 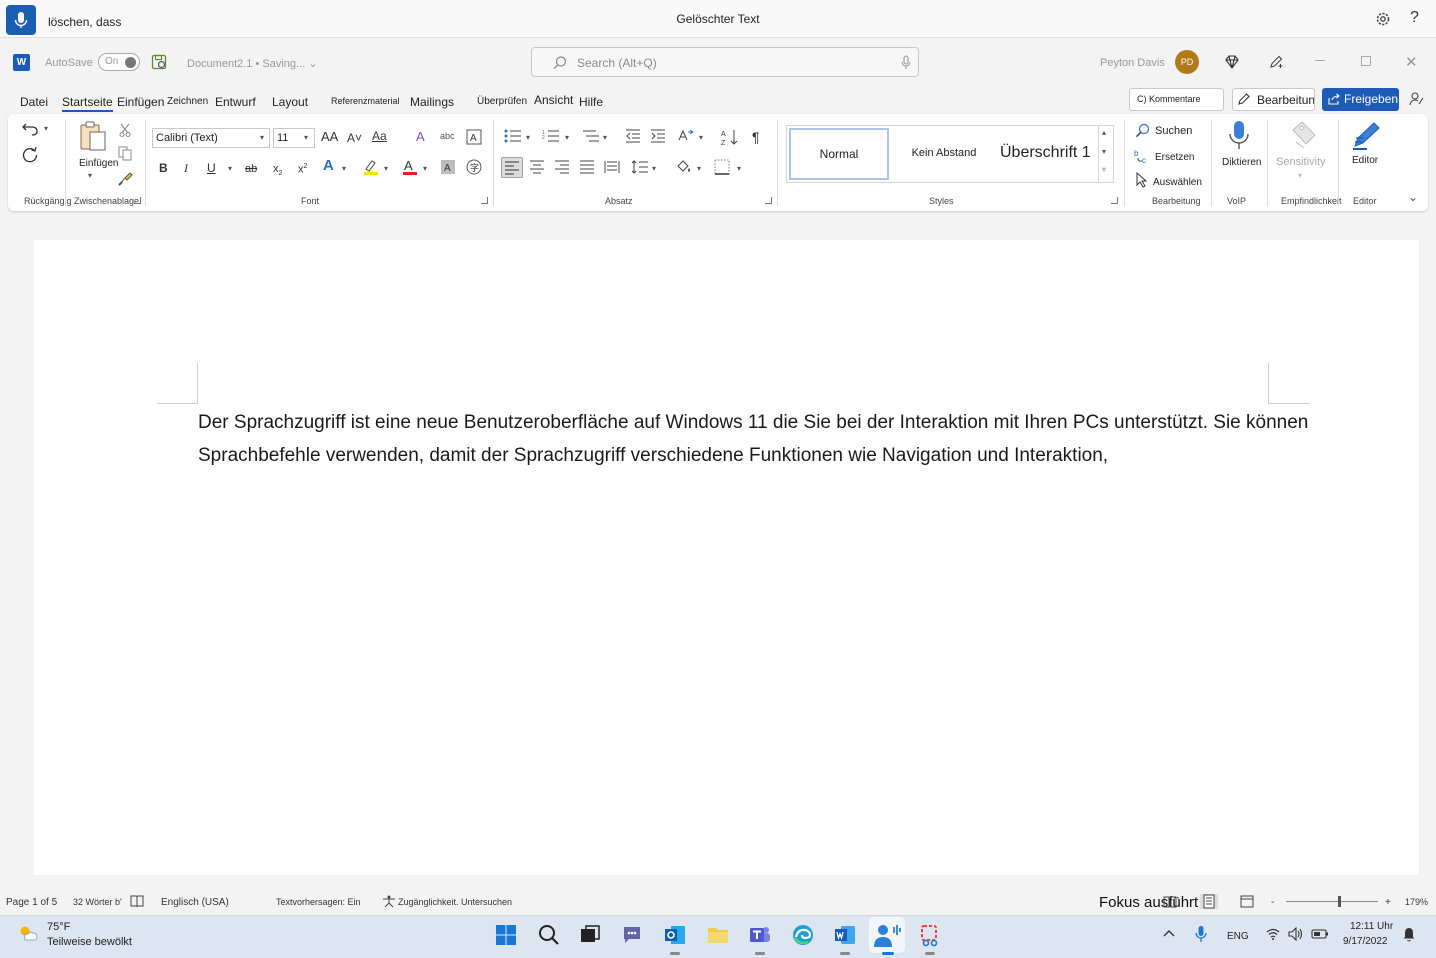 What do you see at coordinates (455, 902) in the screenshot?
I see `accessibility-status: Zugänglichkeit. Untersuchen` at bounding box center [455, 902].